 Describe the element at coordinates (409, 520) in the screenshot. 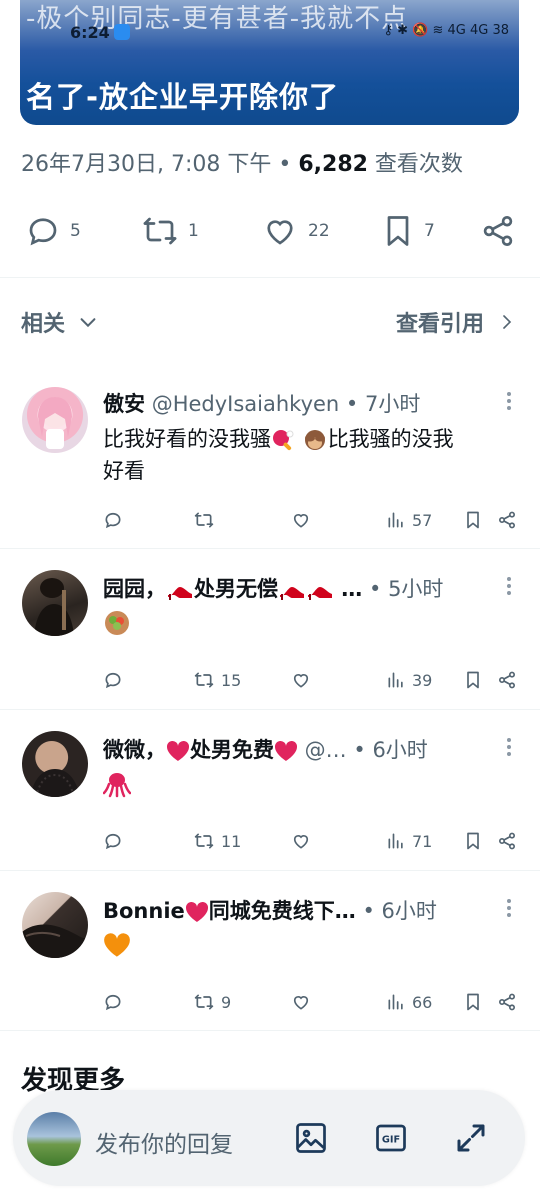

I see `views-button: 57` at that location.